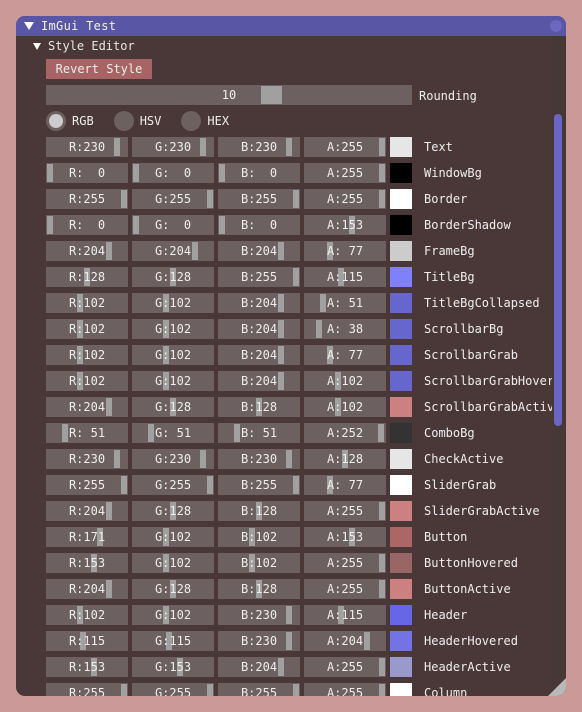  I want to click on rounding-slider-grab, so click(271, 95).